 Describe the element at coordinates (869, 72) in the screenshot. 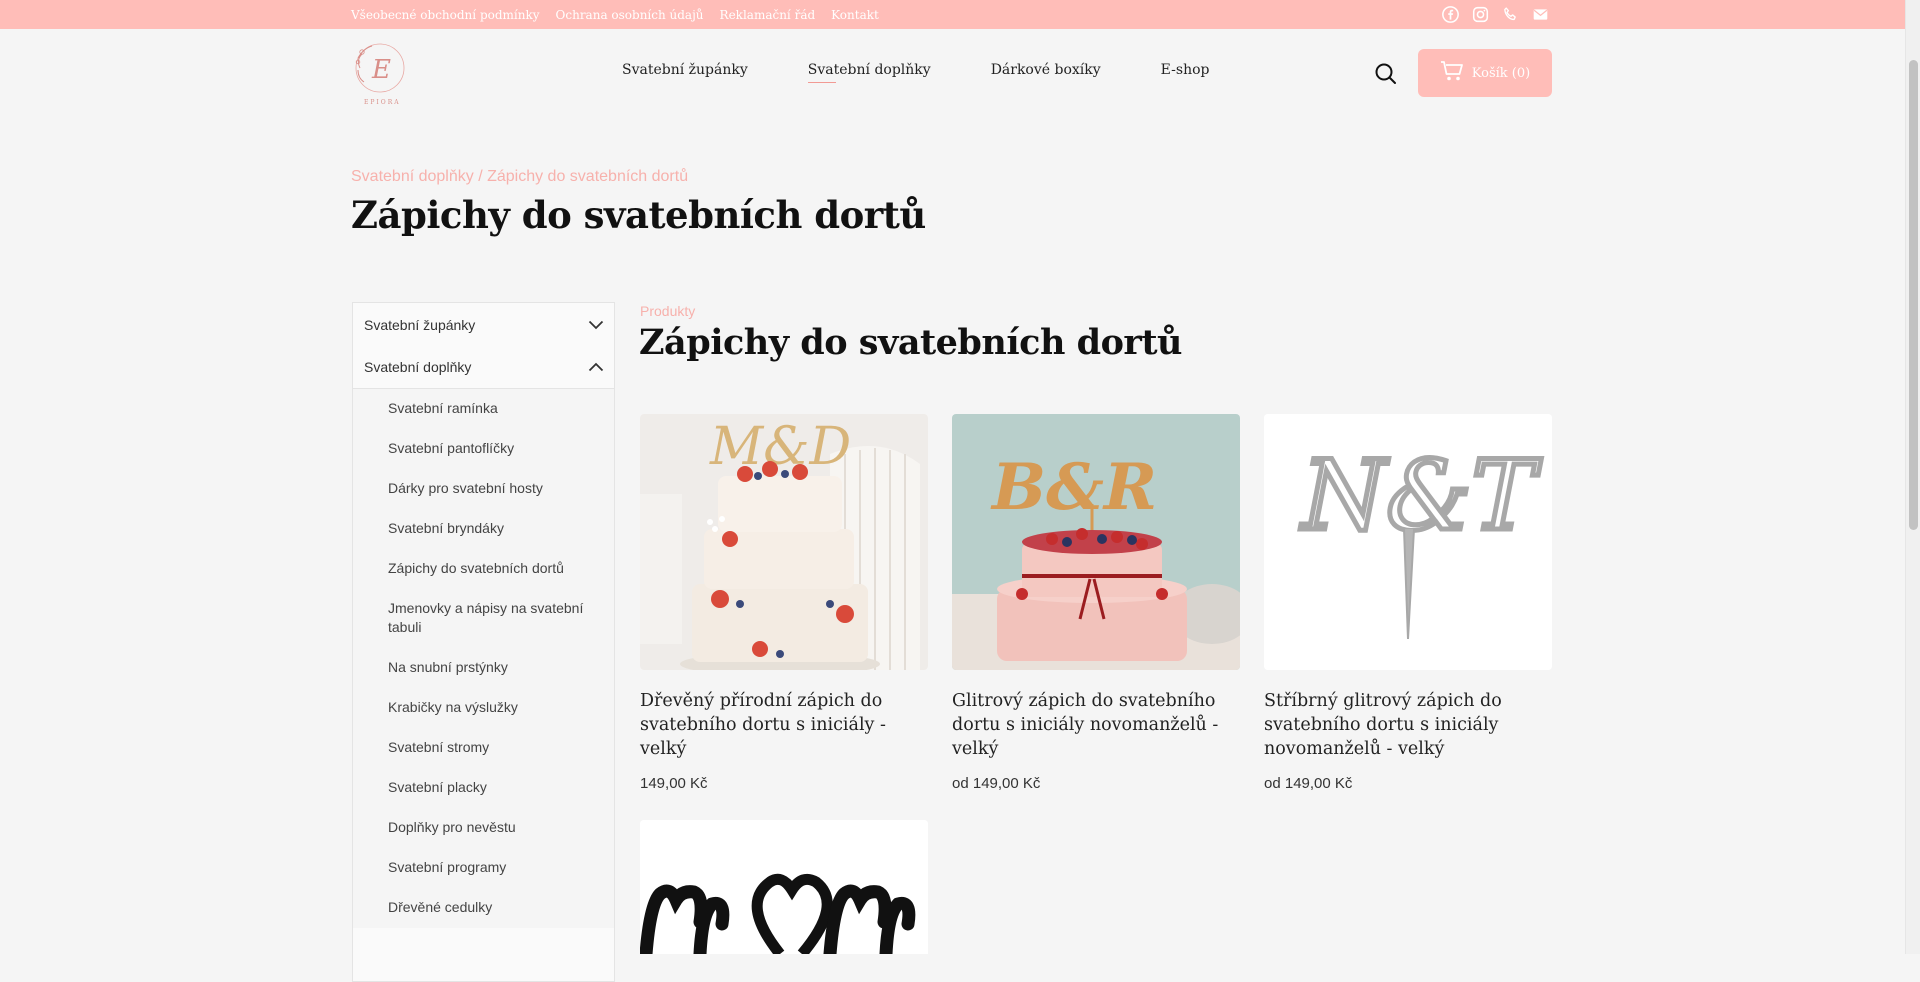

I see `nav-item-accessories: Svatební doplňky` at that location.